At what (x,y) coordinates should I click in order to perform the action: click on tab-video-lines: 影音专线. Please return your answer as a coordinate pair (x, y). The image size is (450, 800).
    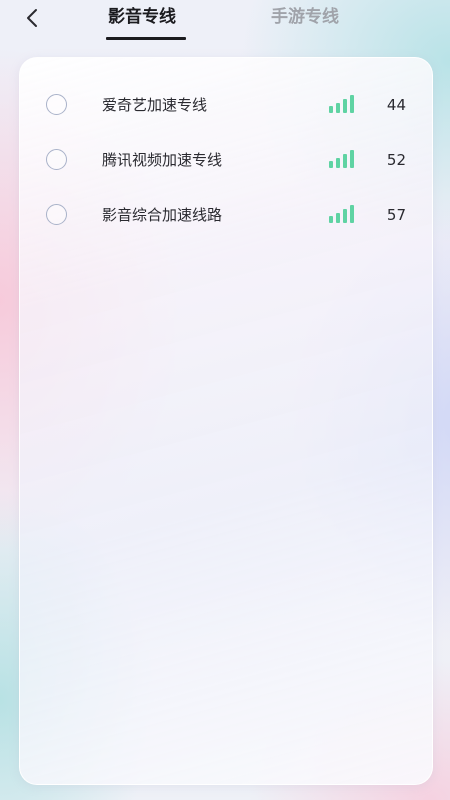
    Looking at the image, I should click on (142, 17).